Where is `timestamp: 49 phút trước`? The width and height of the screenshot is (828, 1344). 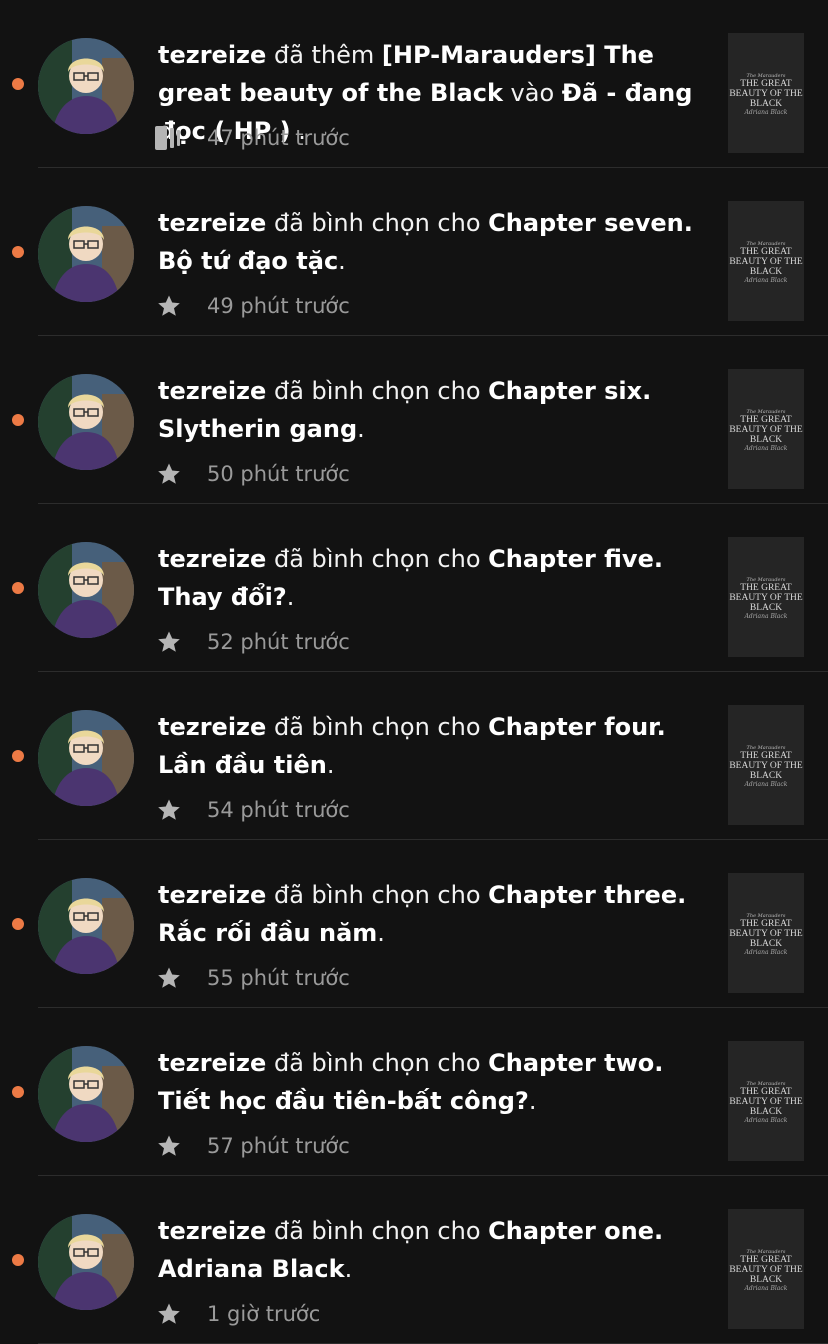 timestamp: 49 phút trước is located at coordinates (278, 306).